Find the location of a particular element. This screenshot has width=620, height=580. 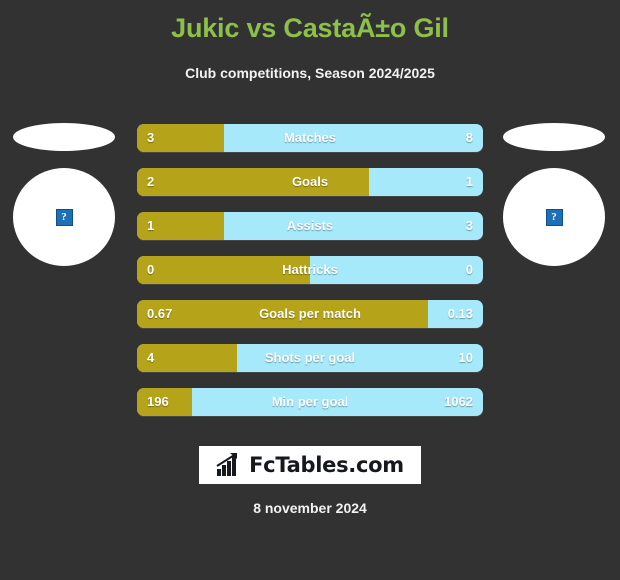

player-card-right: ? is located at coordinates (555, 203).